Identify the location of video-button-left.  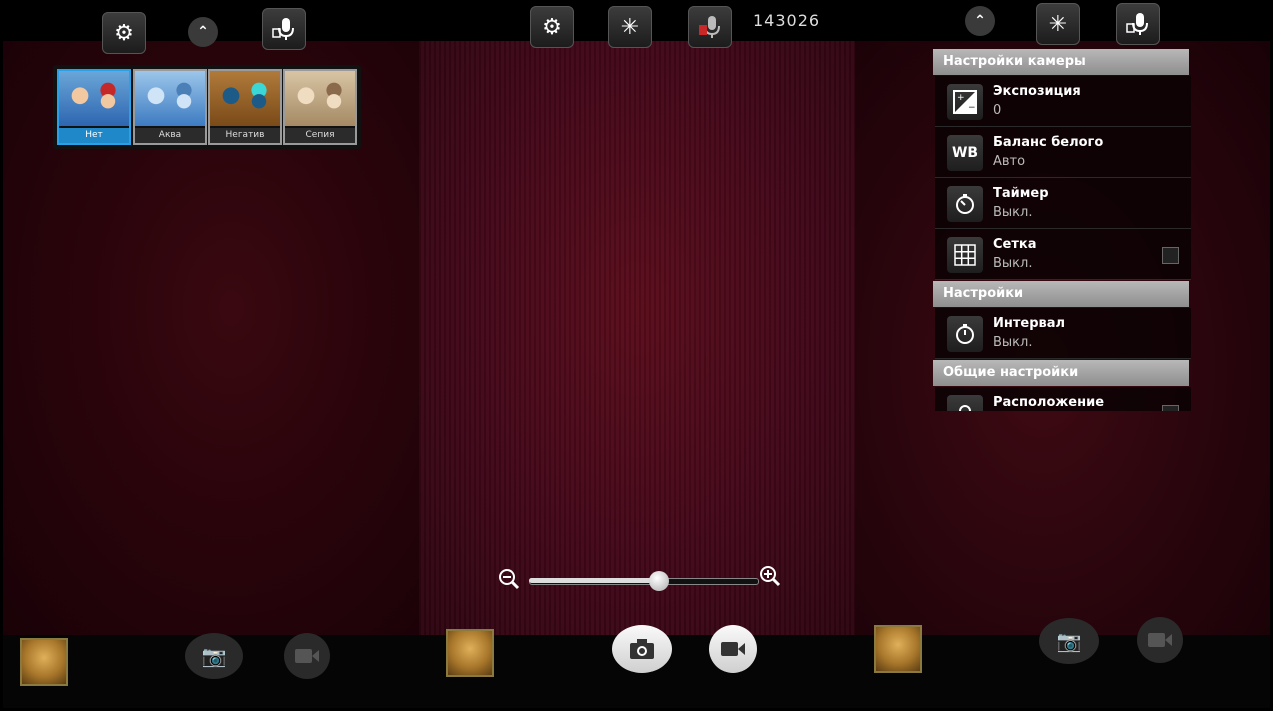
(307, 656).